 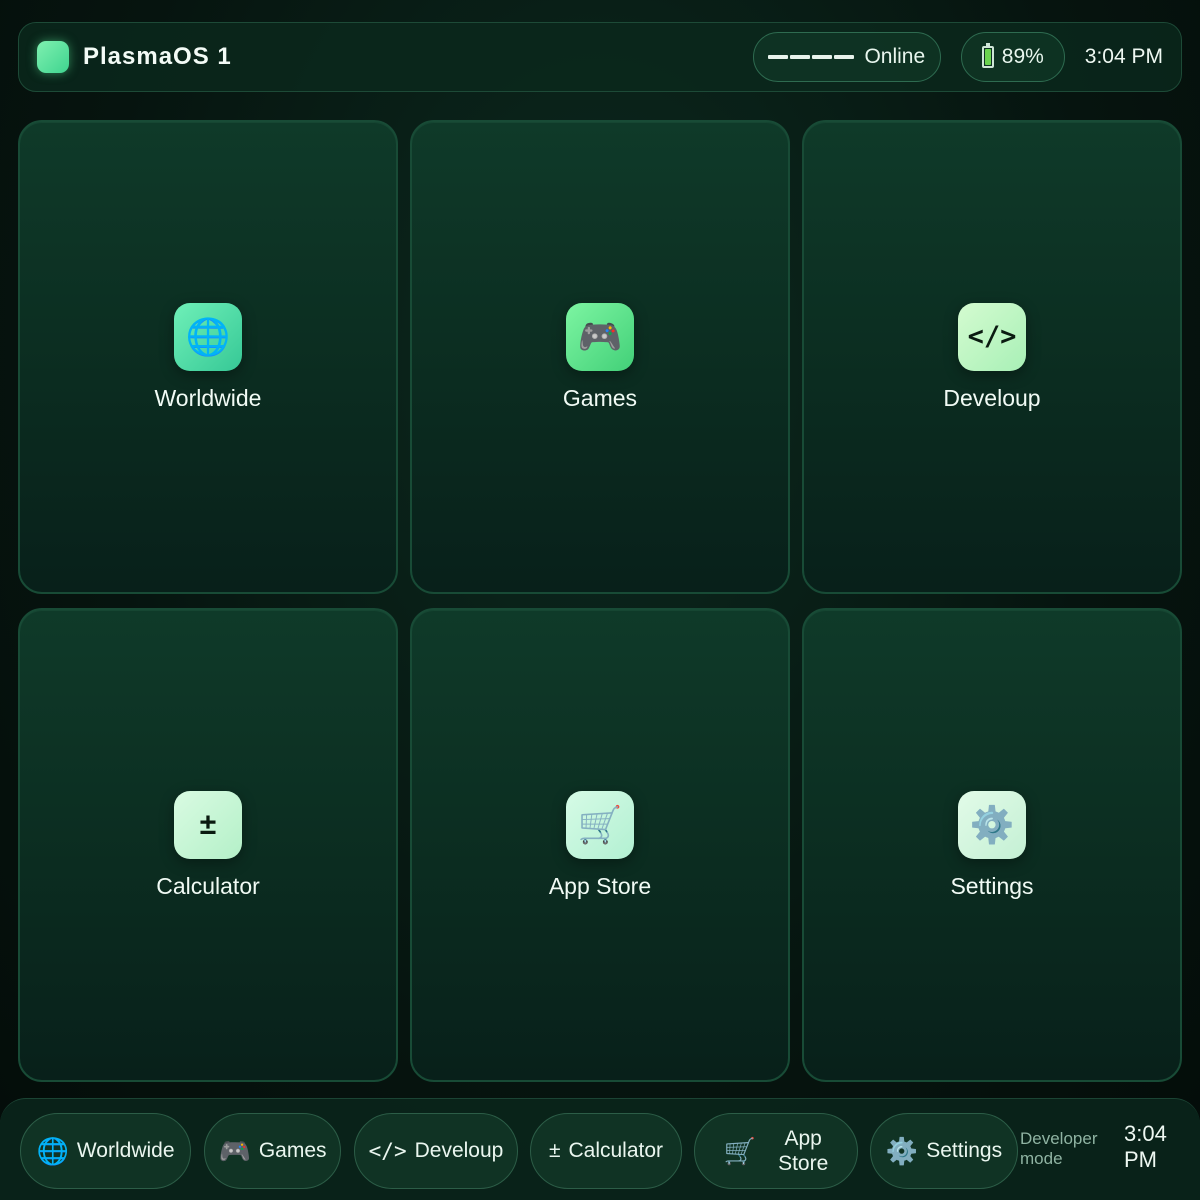 I want to click on network-status-pill: Online, so click(x=846, y=57).